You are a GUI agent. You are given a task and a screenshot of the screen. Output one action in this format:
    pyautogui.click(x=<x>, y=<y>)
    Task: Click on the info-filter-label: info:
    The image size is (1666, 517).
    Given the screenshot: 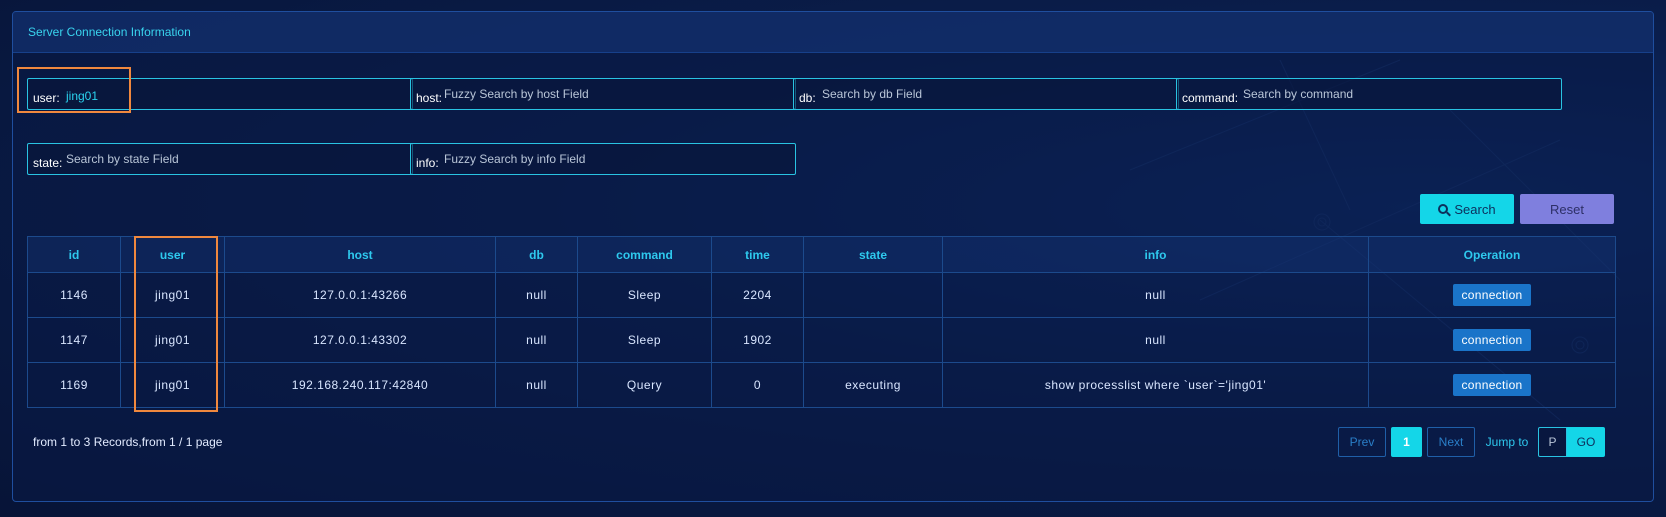 What is the action you would take?
    pyautogui.click(x=427, y=163)
    